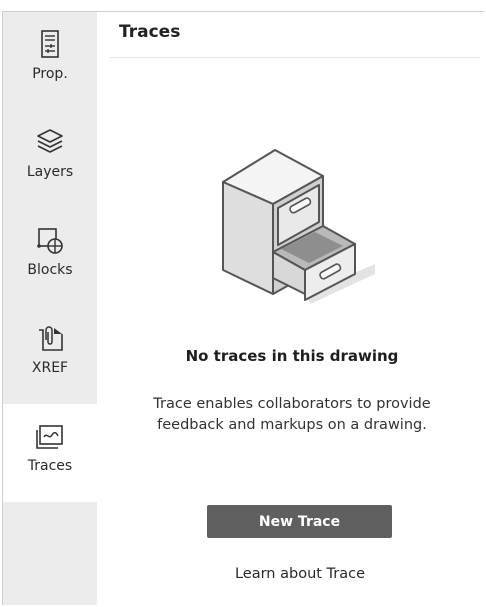 The width and height of the screenshot is (486, 607). Describe the element at coordinates (50, 44) in the screenshot. I see `properties-icon` at that location.